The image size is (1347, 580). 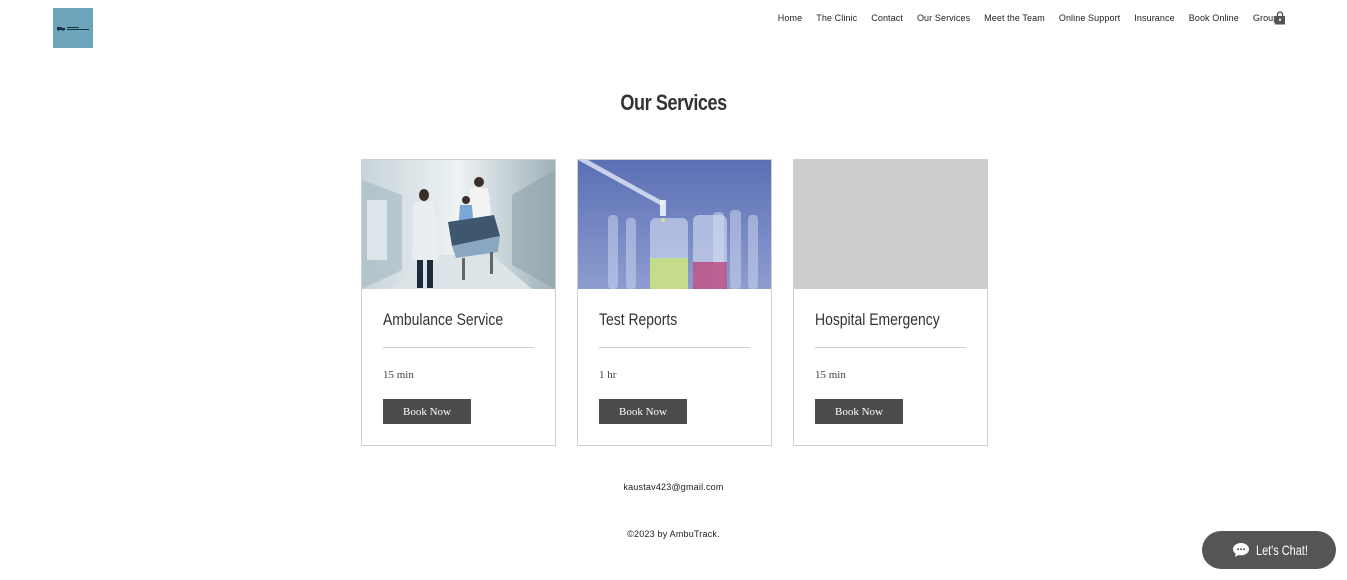 What do you see at coordinates (1154, 18) in the screenshot?
I see `nav-insurance: Insurance` at bounding box center [1154, 18].